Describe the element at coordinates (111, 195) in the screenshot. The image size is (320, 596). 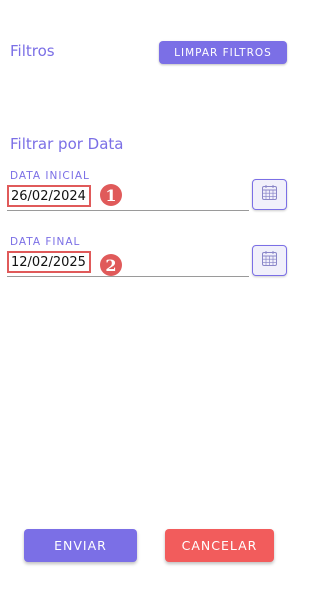
I see `annotation-marker-1: 1` at that location.